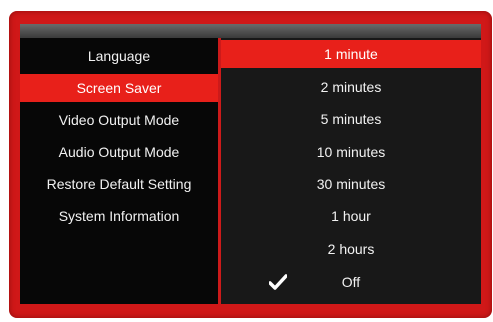 Image resolution: width=493 pixels, height=322 pixels. I want to click on option-2-minutes: 2 minutes, so click(351, 87).